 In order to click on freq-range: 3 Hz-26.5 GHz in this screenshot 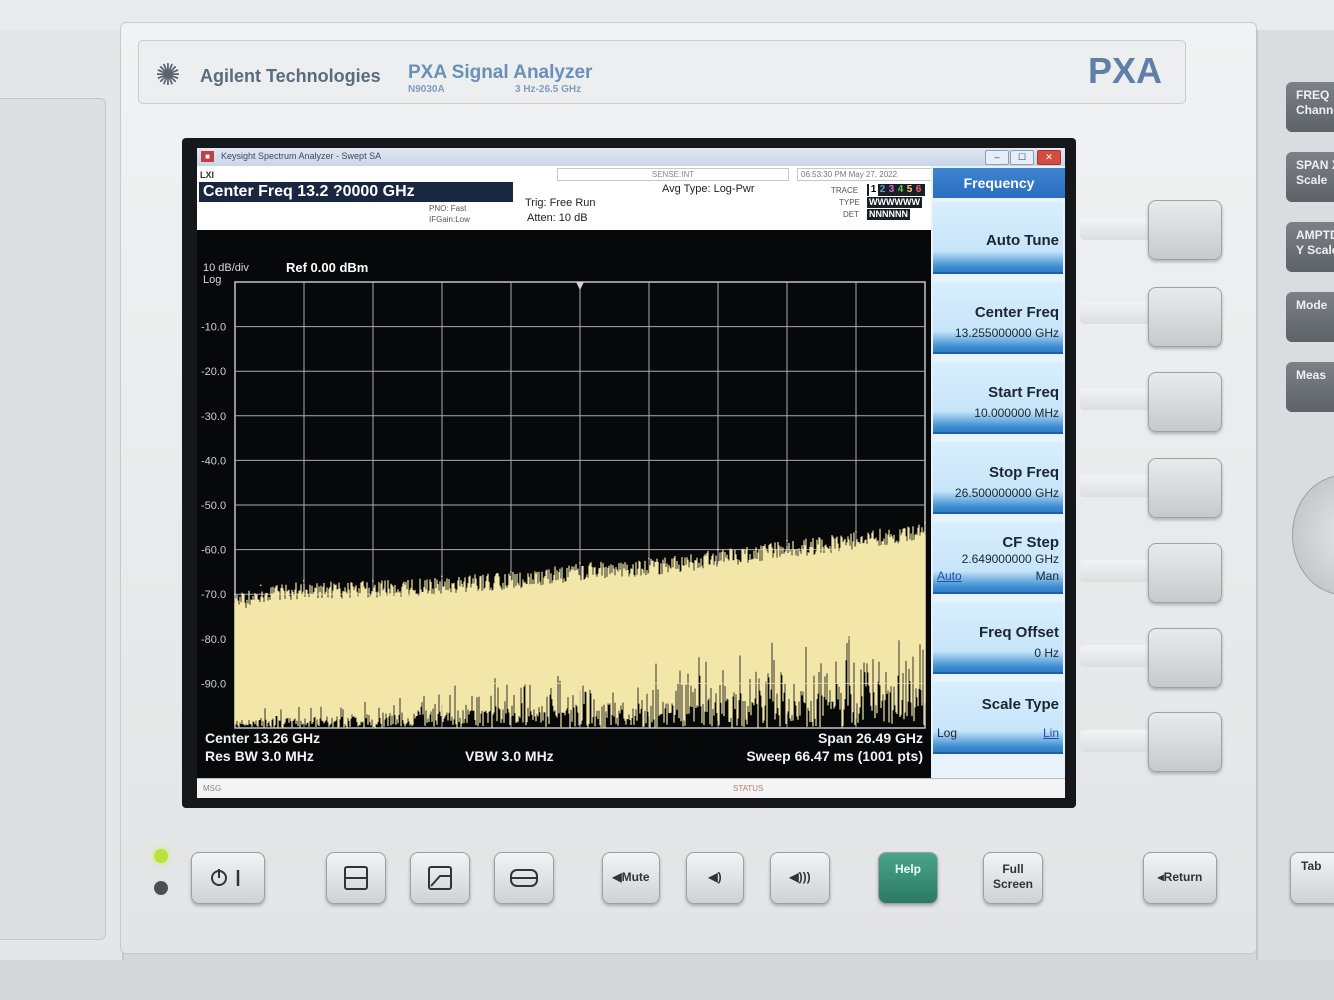, I will do `click(548, 89)`.